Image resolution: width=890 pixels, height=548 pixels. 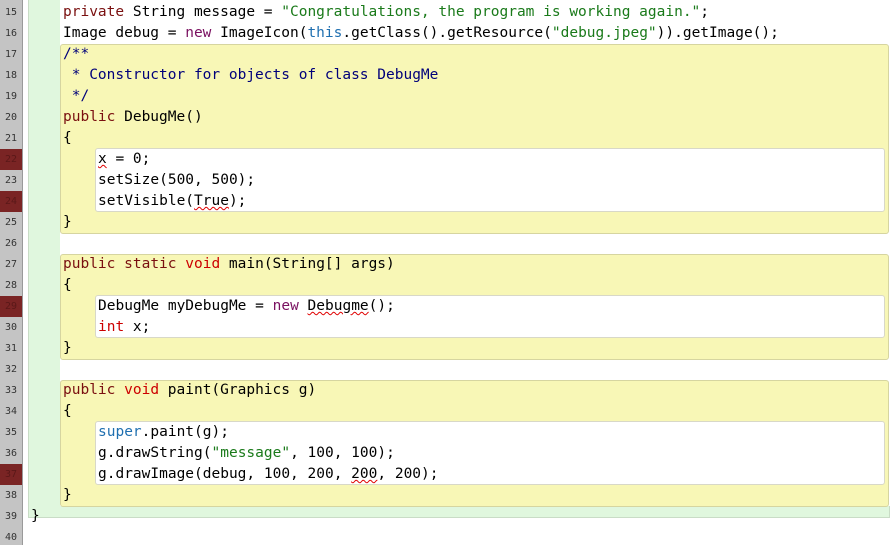 I want to click on error-token: Debugme, so click(x=338, y=306).